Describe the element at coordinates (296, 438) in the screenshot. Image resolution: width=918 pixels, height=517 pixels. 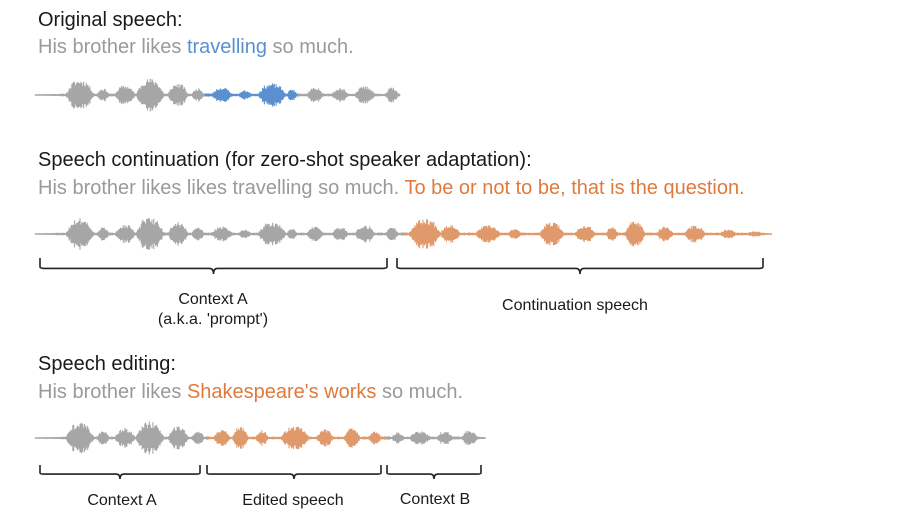
I see `editing-wave-edited` at that location.